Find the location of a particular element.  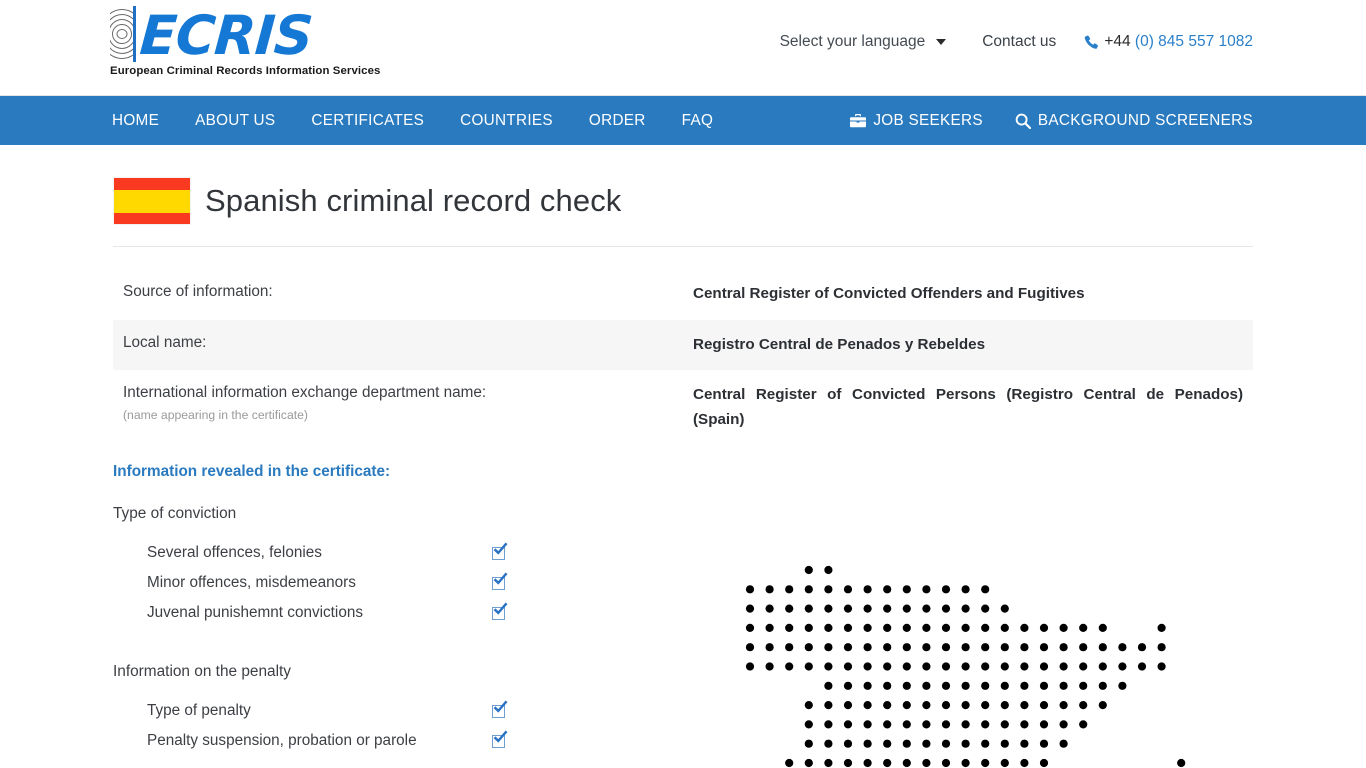

row-label: Source of information: is located at coordinates (408, 292).